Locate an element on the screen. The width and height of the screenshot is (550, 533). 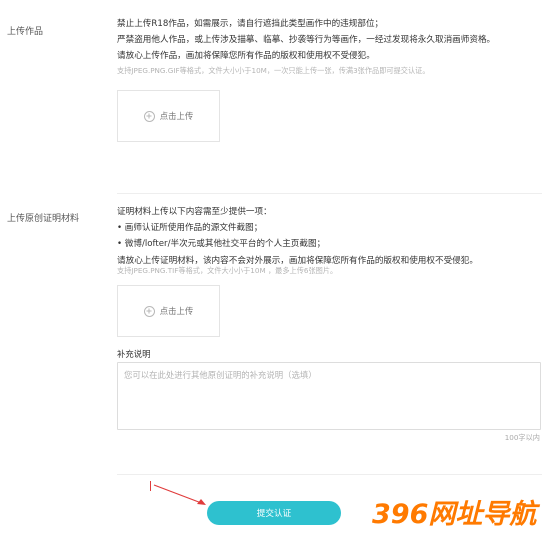
upload-proof-button: 点击上传 is located at coordinates (168, 311).